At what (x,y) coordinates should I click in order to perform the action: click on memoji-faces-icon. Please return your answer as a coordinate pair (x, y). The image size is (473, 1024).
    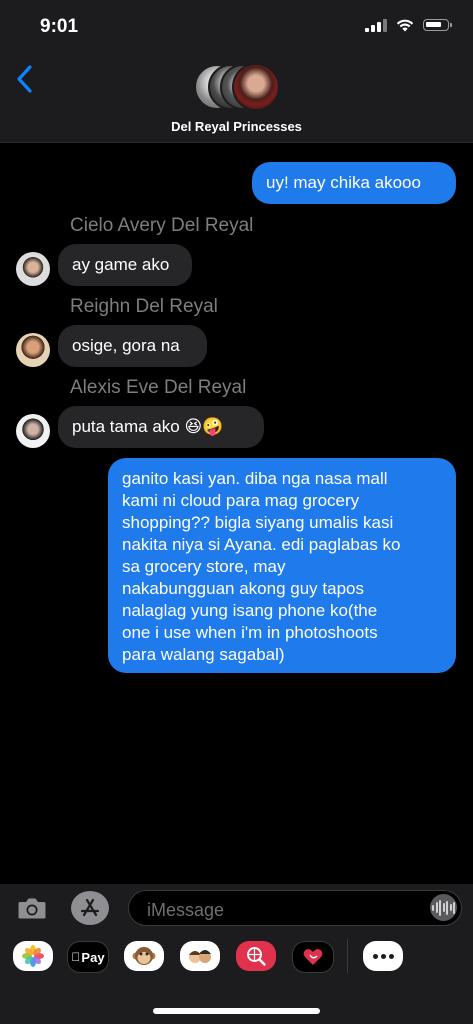
    Looking at the image, I should click on (200, 956).